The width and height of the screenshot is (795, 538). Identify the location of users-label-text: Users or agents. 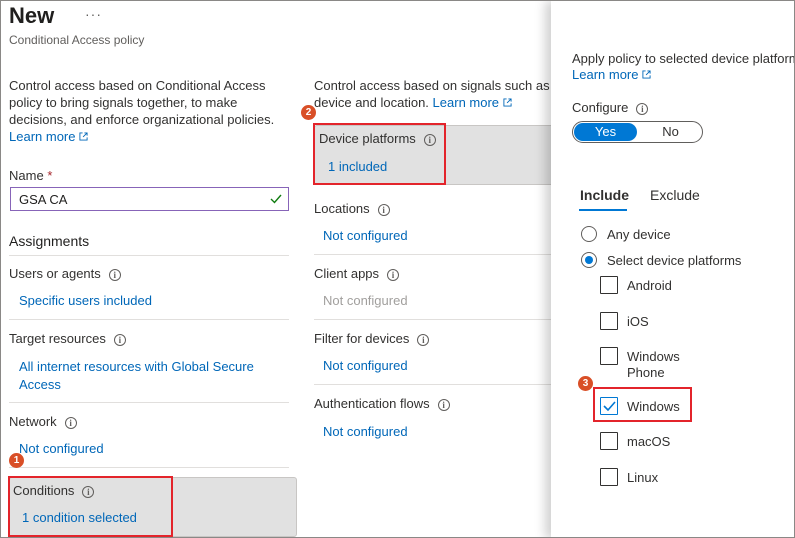
(55, 273).